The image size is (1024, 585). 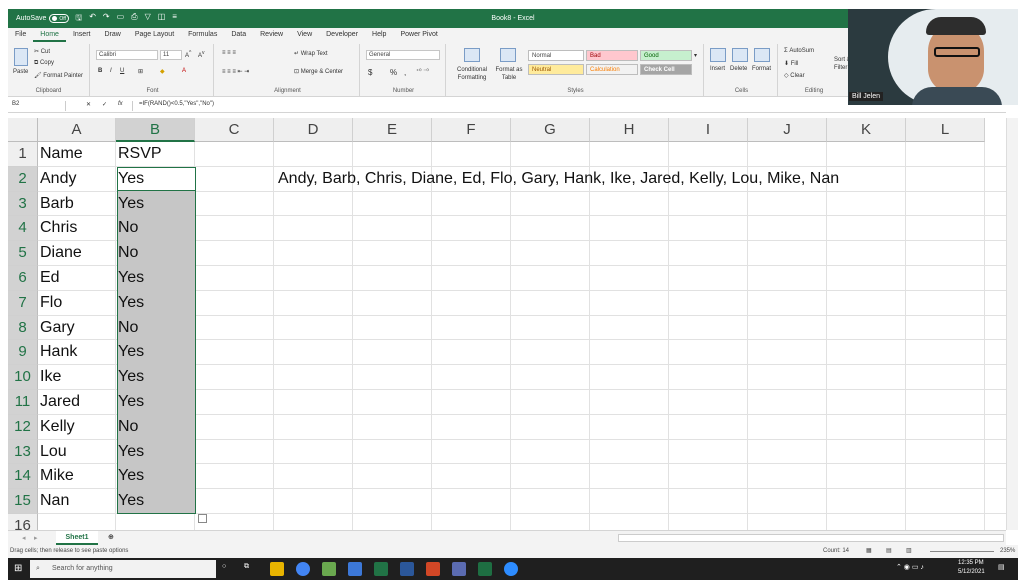 What do you see at coordinates (23, 522) in the screenshot?
I see `row-header-16: 16` at bounding box center [23, 522].